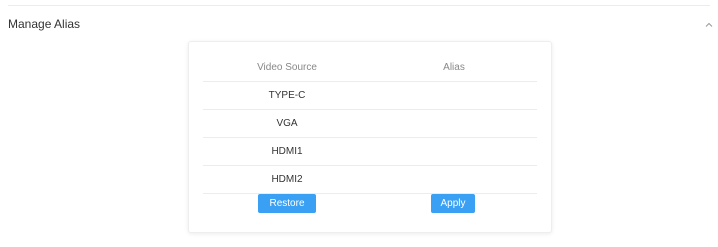  Describe the element at coordinates (287, 67) in the screenshot. I see `column-header-video-source: Video Source` at that location.